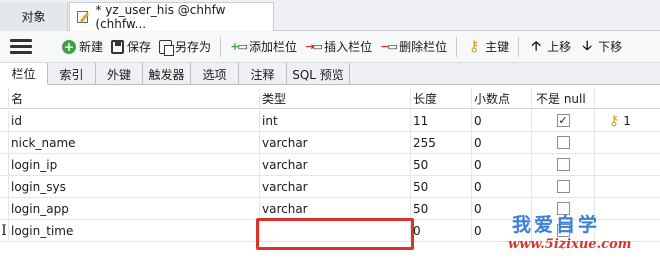  What do you see at coordinates (239, 46) in the screenshot?
I see `add-field-icon: + ▭` at bounding box center [239, 46].